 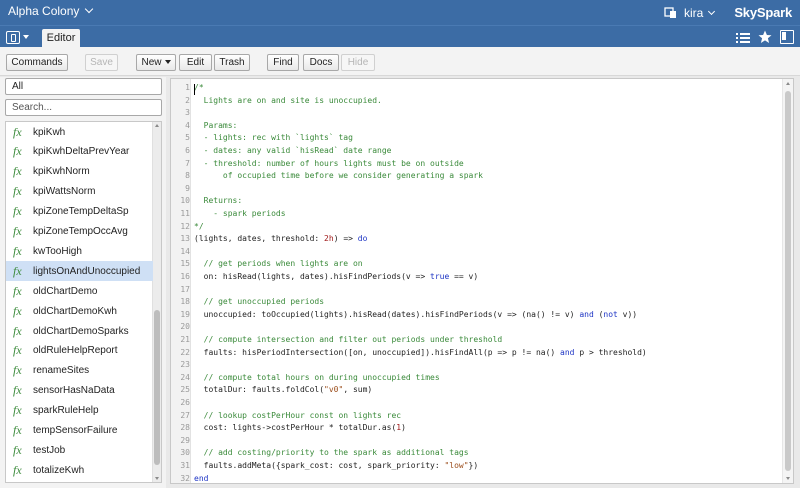 I want to click on function-list-item: fx oldRuleHelpReport, so click(x=79, y=351).